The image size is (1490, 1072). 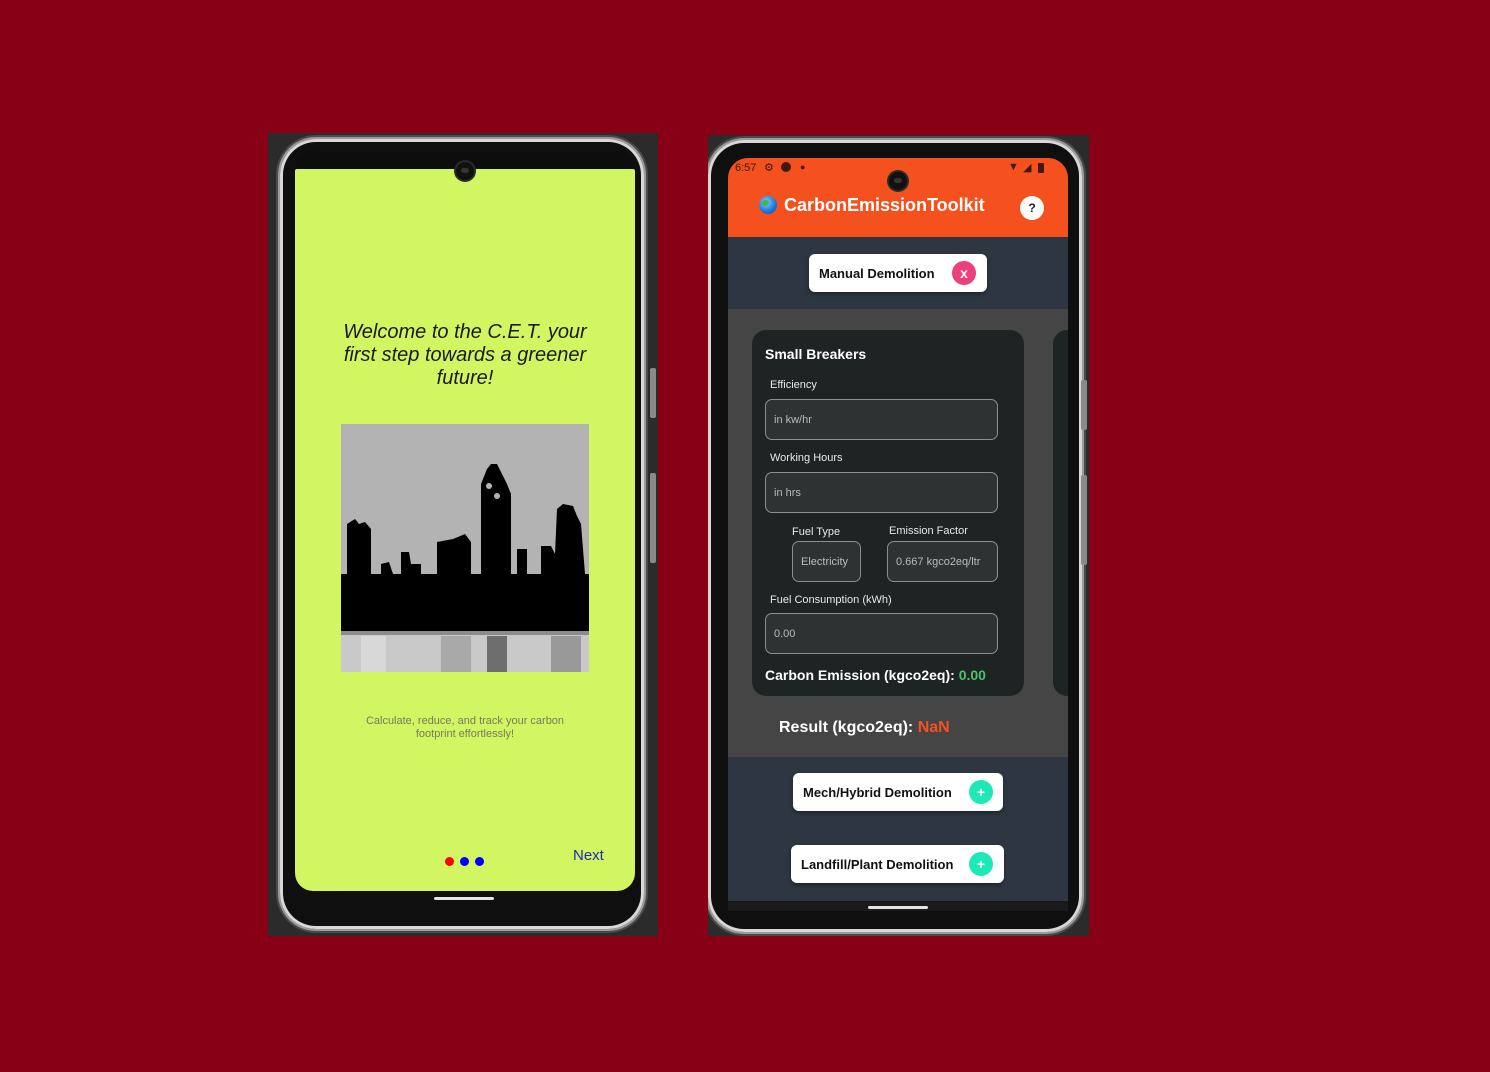 I want to click on working-hours-placeholder: in hrs, so click(x=787, y=492).